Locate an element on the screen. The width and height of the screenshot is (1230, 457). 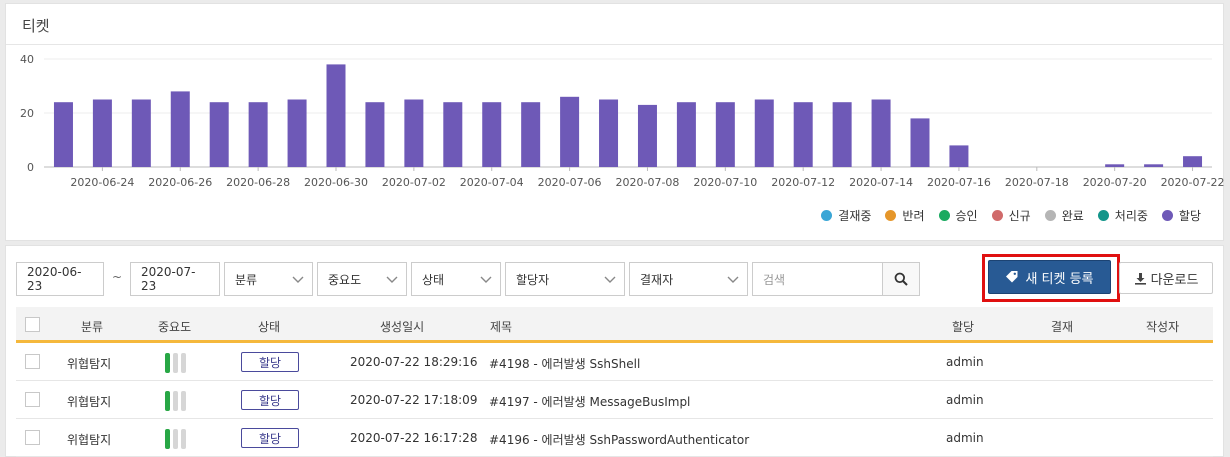
x-tick-label: 2020-07-18 is located at coordinates (1037, 182).